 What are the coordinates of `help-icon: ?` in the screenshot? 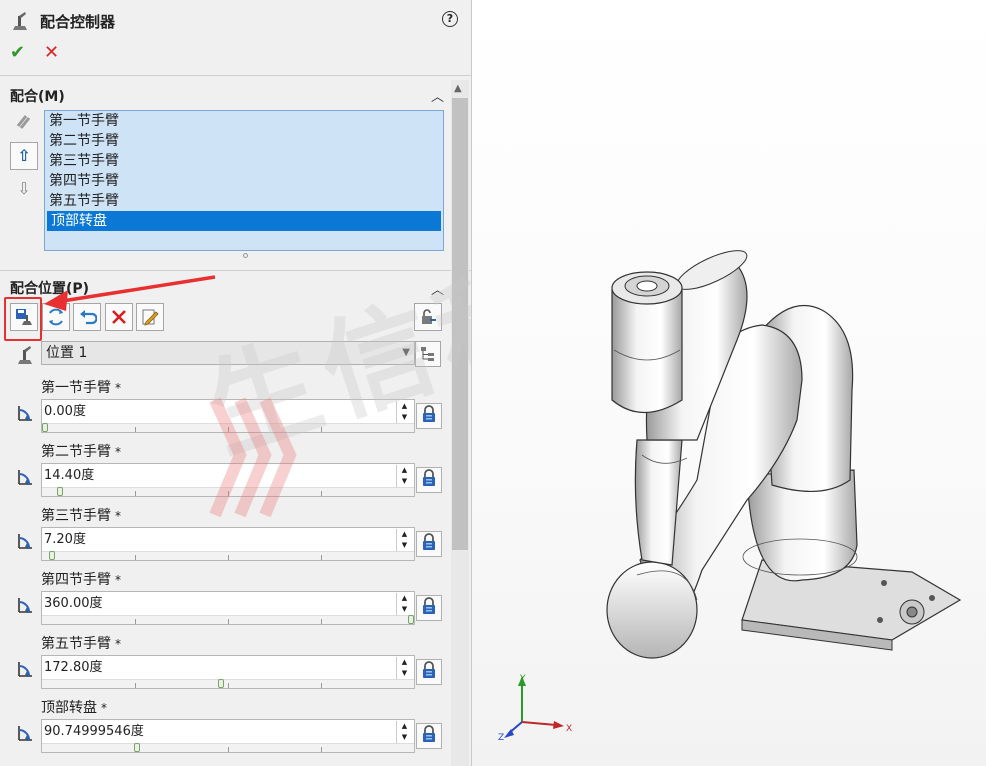 It's located at (450, 19).